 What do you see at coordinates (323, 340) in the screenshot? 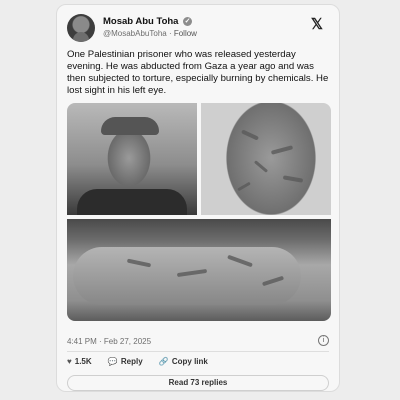
I see `info-icon: i` at bounding box center [323, 340].